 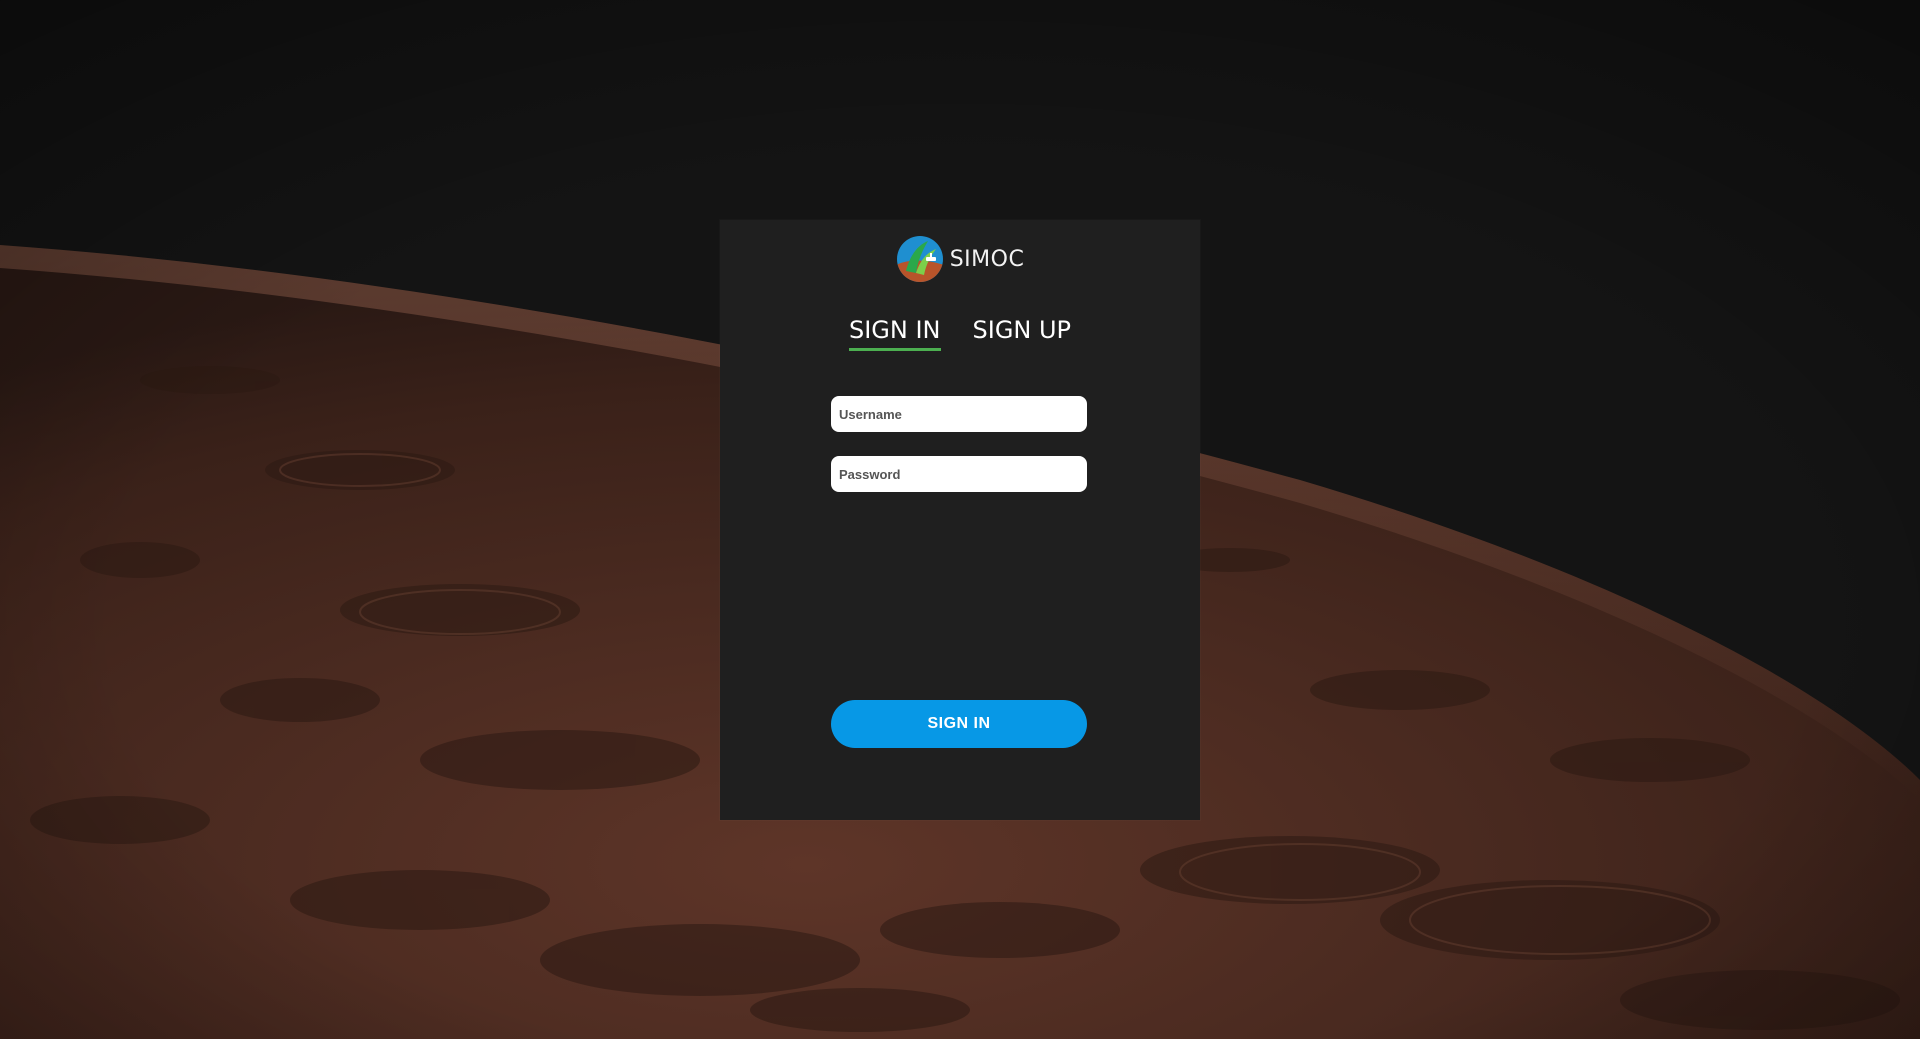 I want to click on auth-card: SIMOC SIGN IN SIGN UP SIGN IN, so click(x=960, y=520).